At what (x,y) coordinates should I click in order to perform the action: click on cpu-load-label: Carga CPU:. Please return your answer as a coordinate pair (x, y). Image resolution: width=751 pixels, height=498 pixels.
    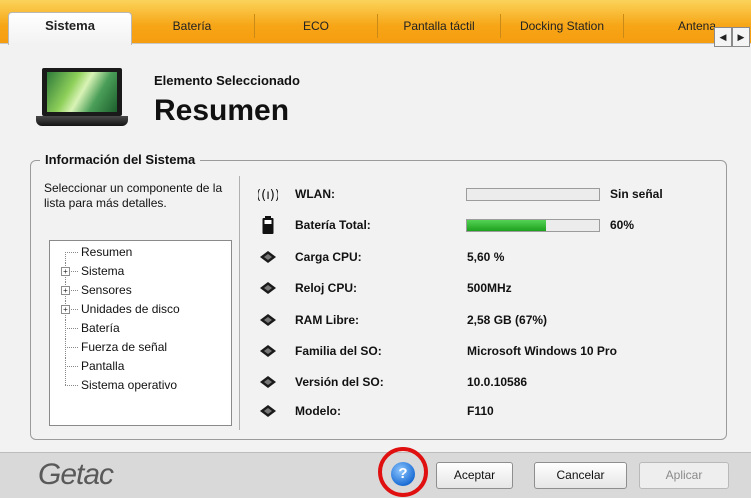
    Looking at the image, I should click on (328, 257).